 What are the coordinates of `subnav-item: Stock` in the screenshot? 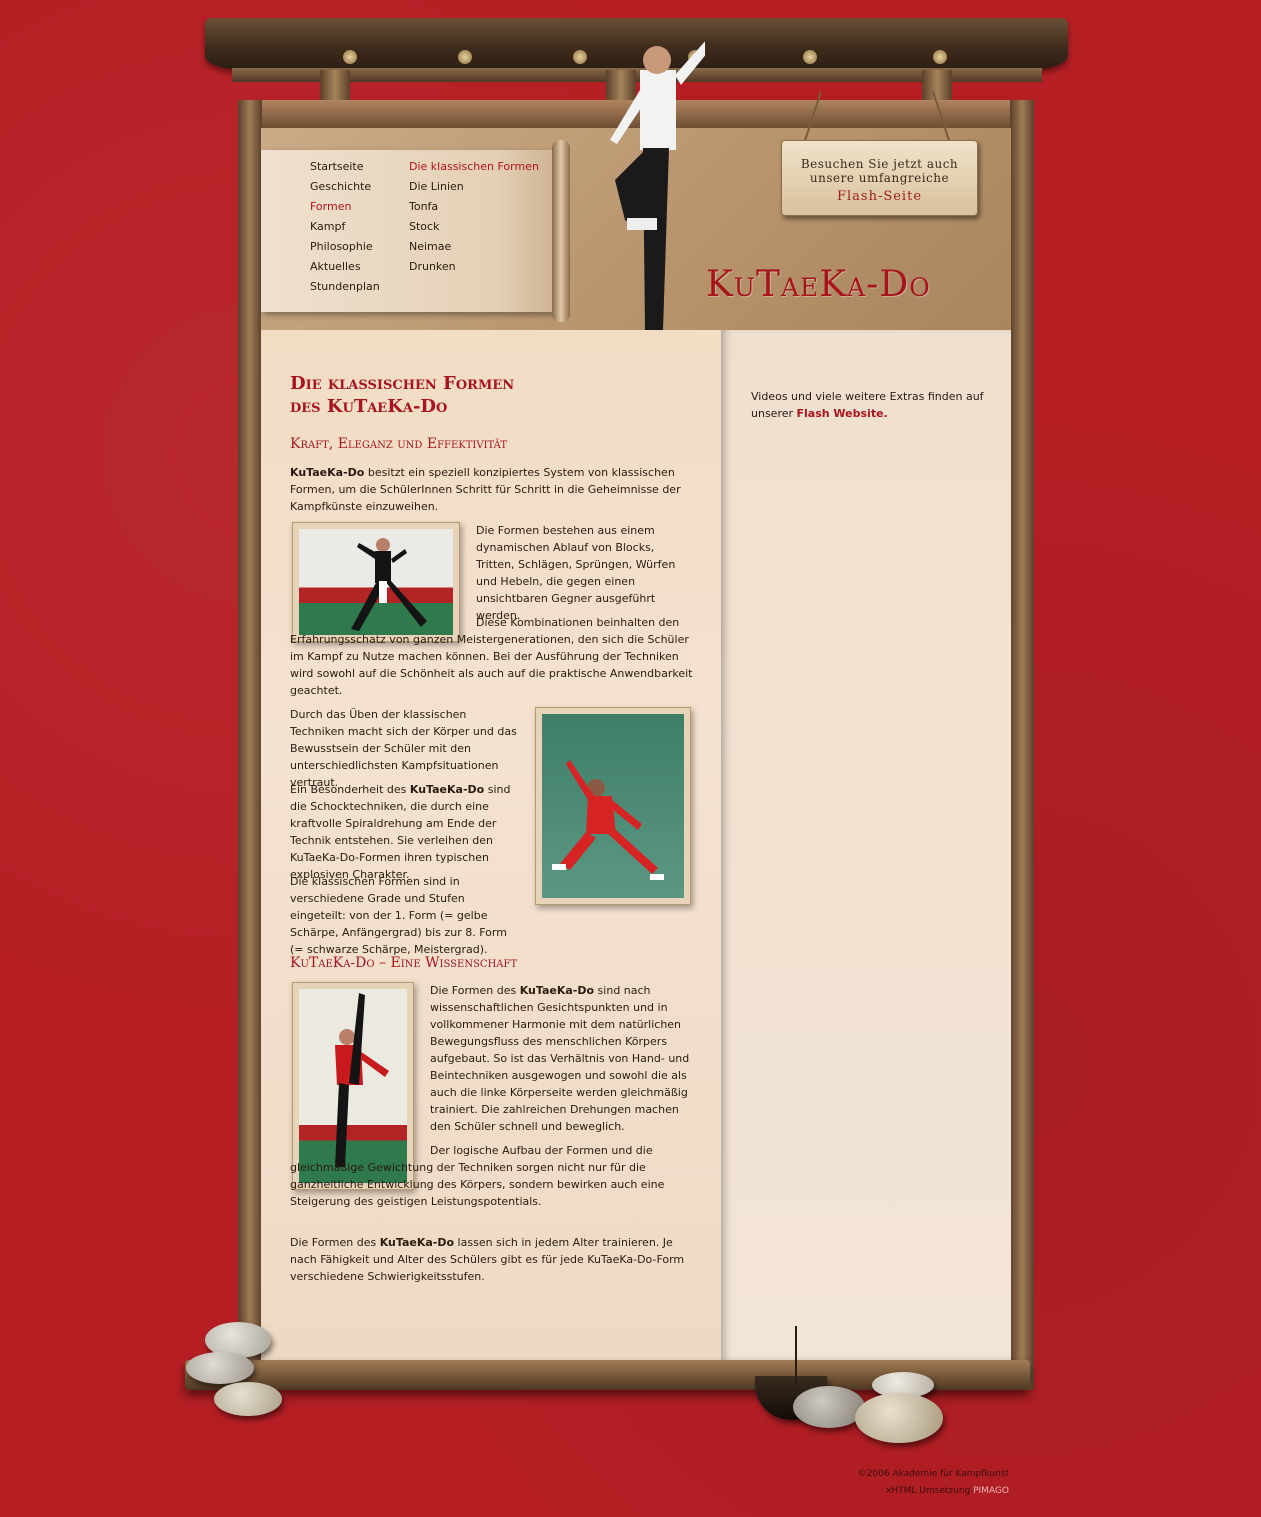 It's located at (474, 230).